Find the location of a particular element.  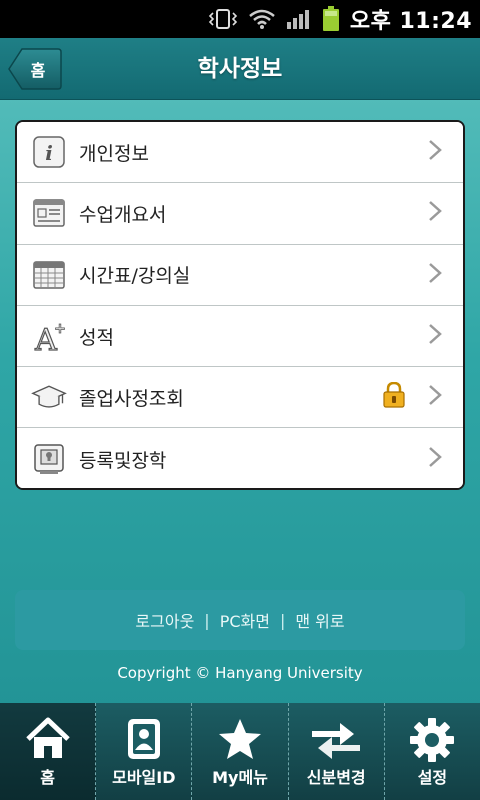

scroll-to-top-link: 맨 위로 is located at coordinates (319, 620).